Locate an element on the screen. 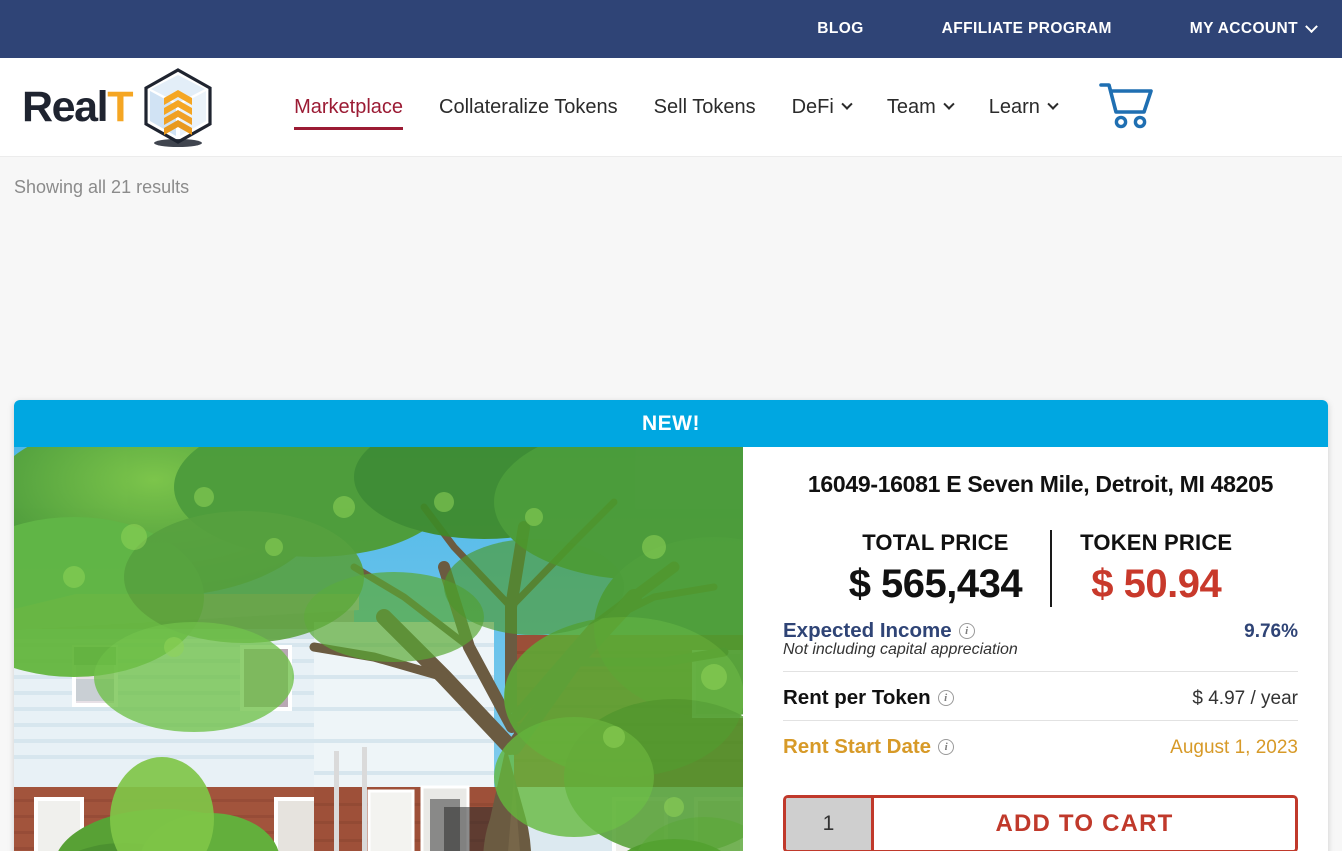 Image resolution: width=1342 pixels, height=851 pixels. total-price-value: $ 565,434 is located at coordinates (935, 584).